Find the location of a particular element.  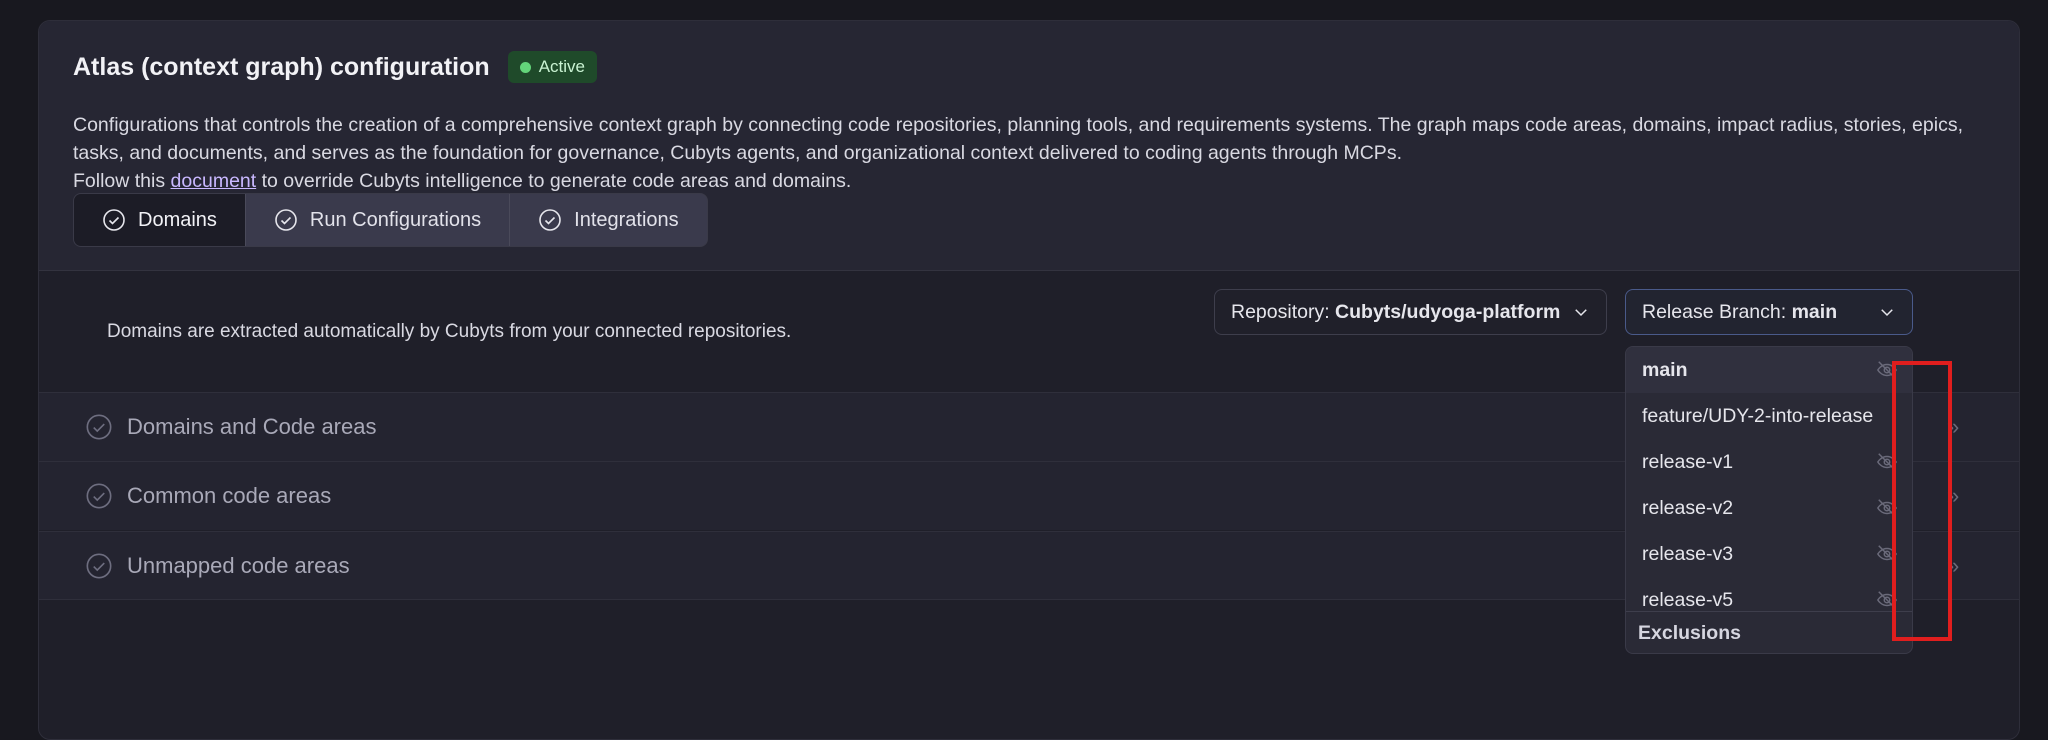

follow-prefix: Follow this is located at coordinates (119, 181).